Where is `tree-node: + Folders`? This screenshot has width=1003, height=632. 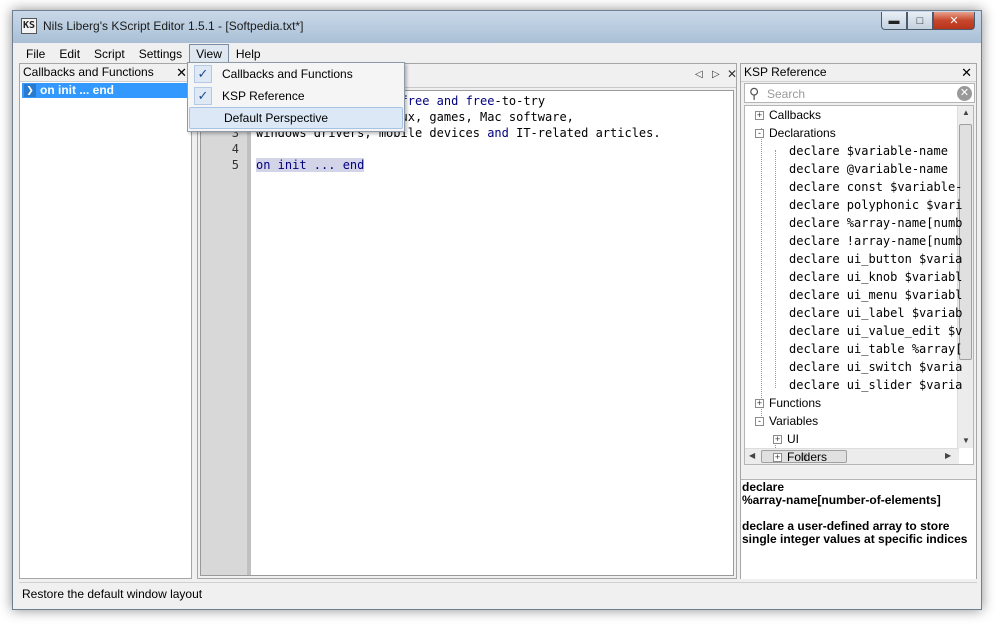
tree-node: + Folders is located at coordinates (800, 456).